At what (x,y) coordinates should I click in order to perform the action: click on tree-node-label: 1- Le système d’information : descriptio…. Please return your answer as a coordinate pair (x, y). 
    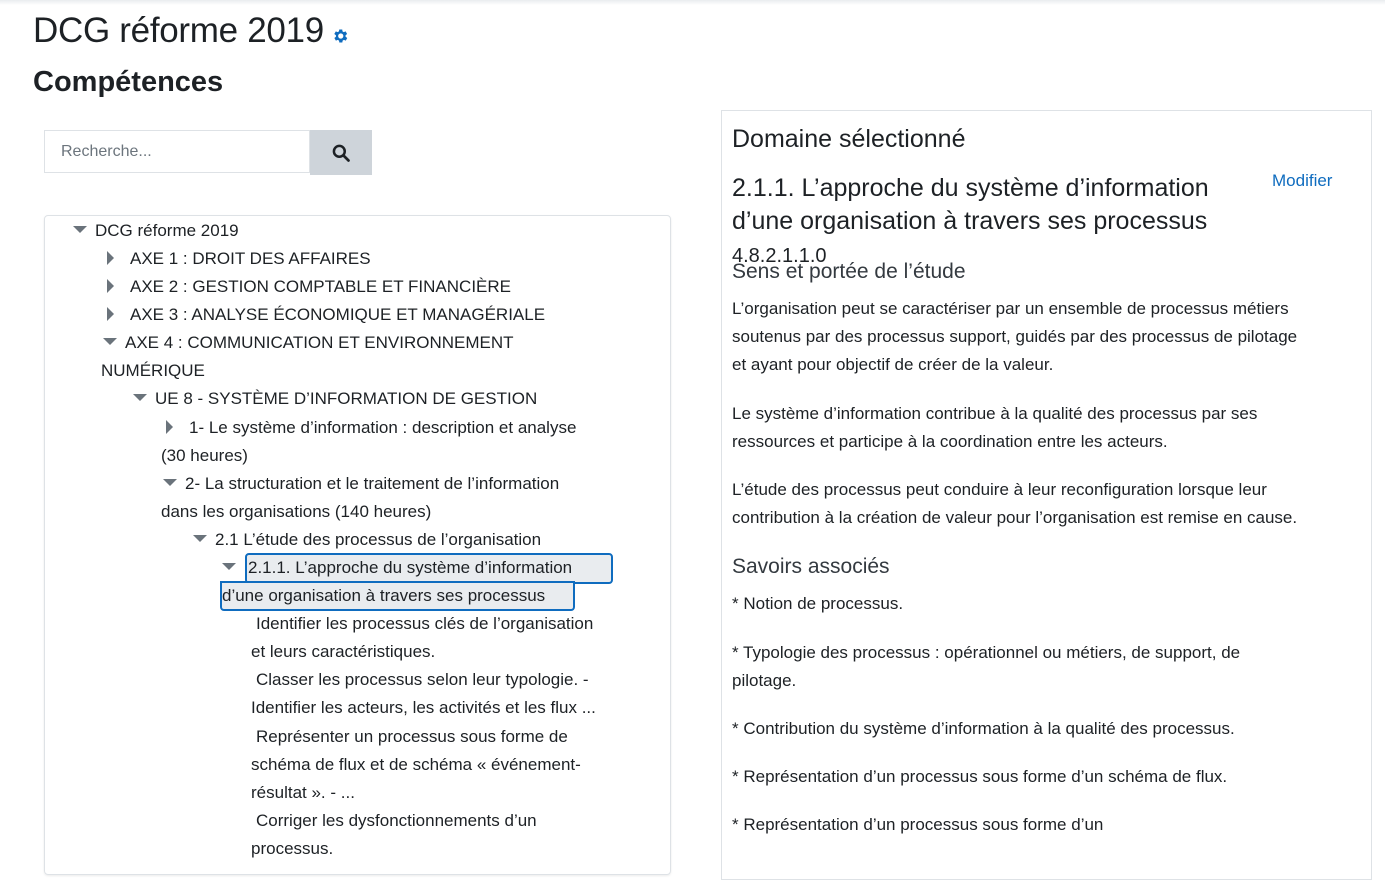
    Looking at the image, I should click on (383, 427).